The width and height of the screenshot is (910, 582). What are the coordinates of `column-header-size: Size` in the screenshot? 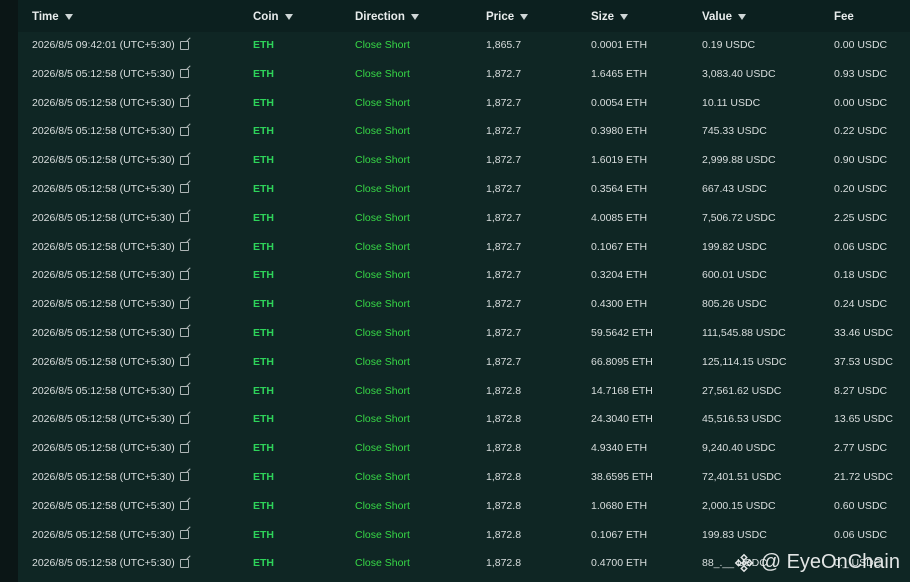 It's located at (610, 17).